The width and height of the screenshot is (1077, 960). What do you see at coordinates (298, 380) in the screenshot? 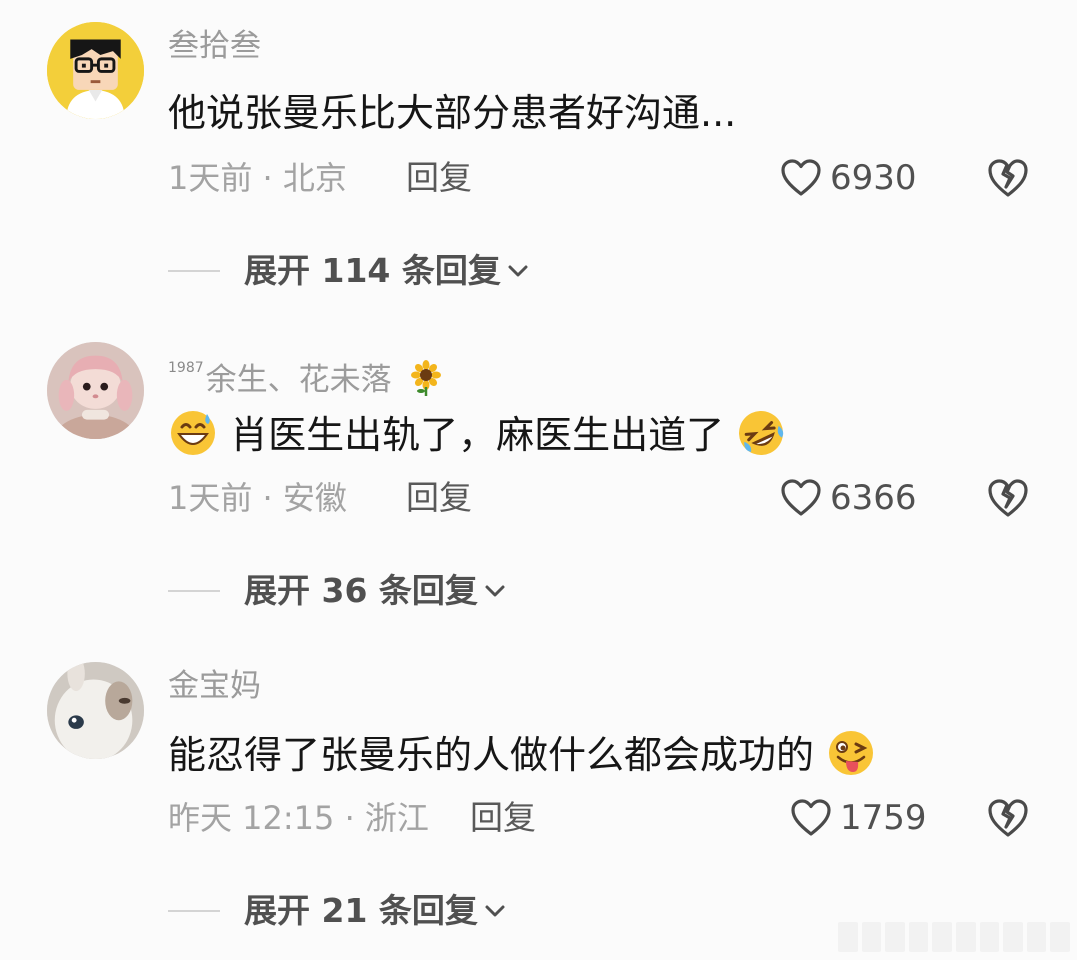
I see `username-text: 余生、花未落` at bounding box center [298, 380].